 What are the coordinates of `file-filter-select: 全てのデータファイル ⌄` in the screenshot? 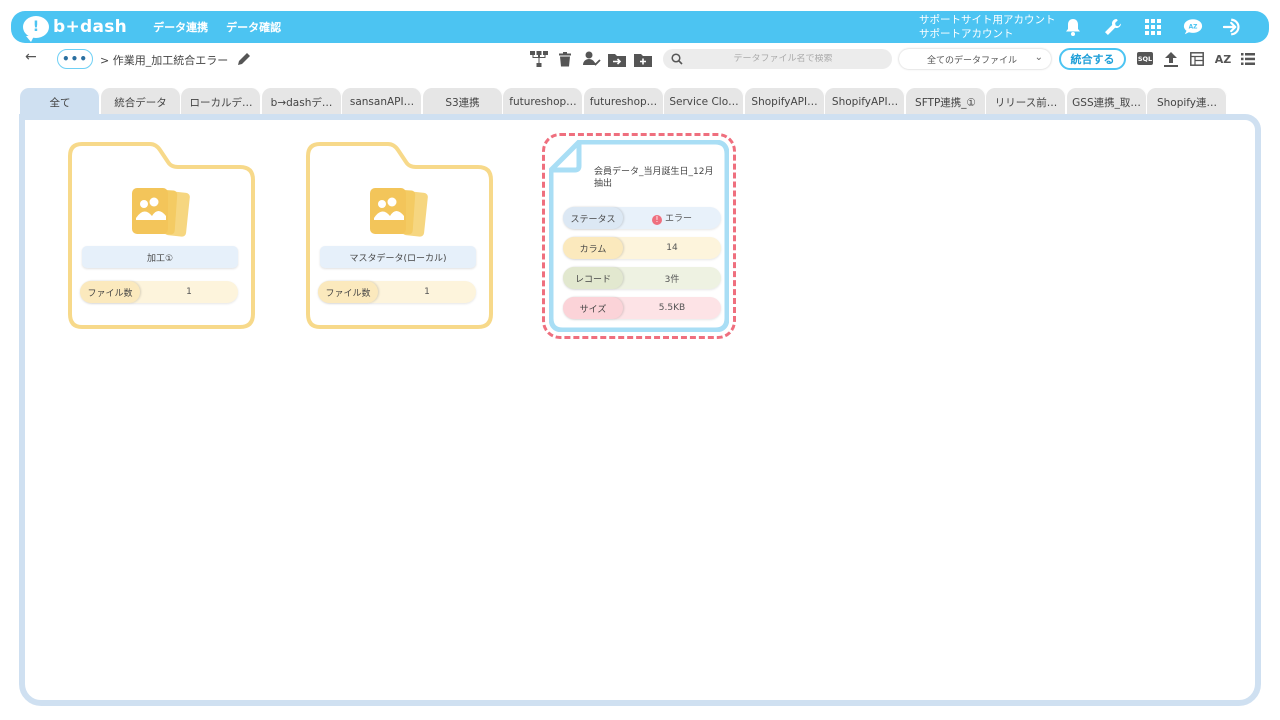 It's located at (975, 59).